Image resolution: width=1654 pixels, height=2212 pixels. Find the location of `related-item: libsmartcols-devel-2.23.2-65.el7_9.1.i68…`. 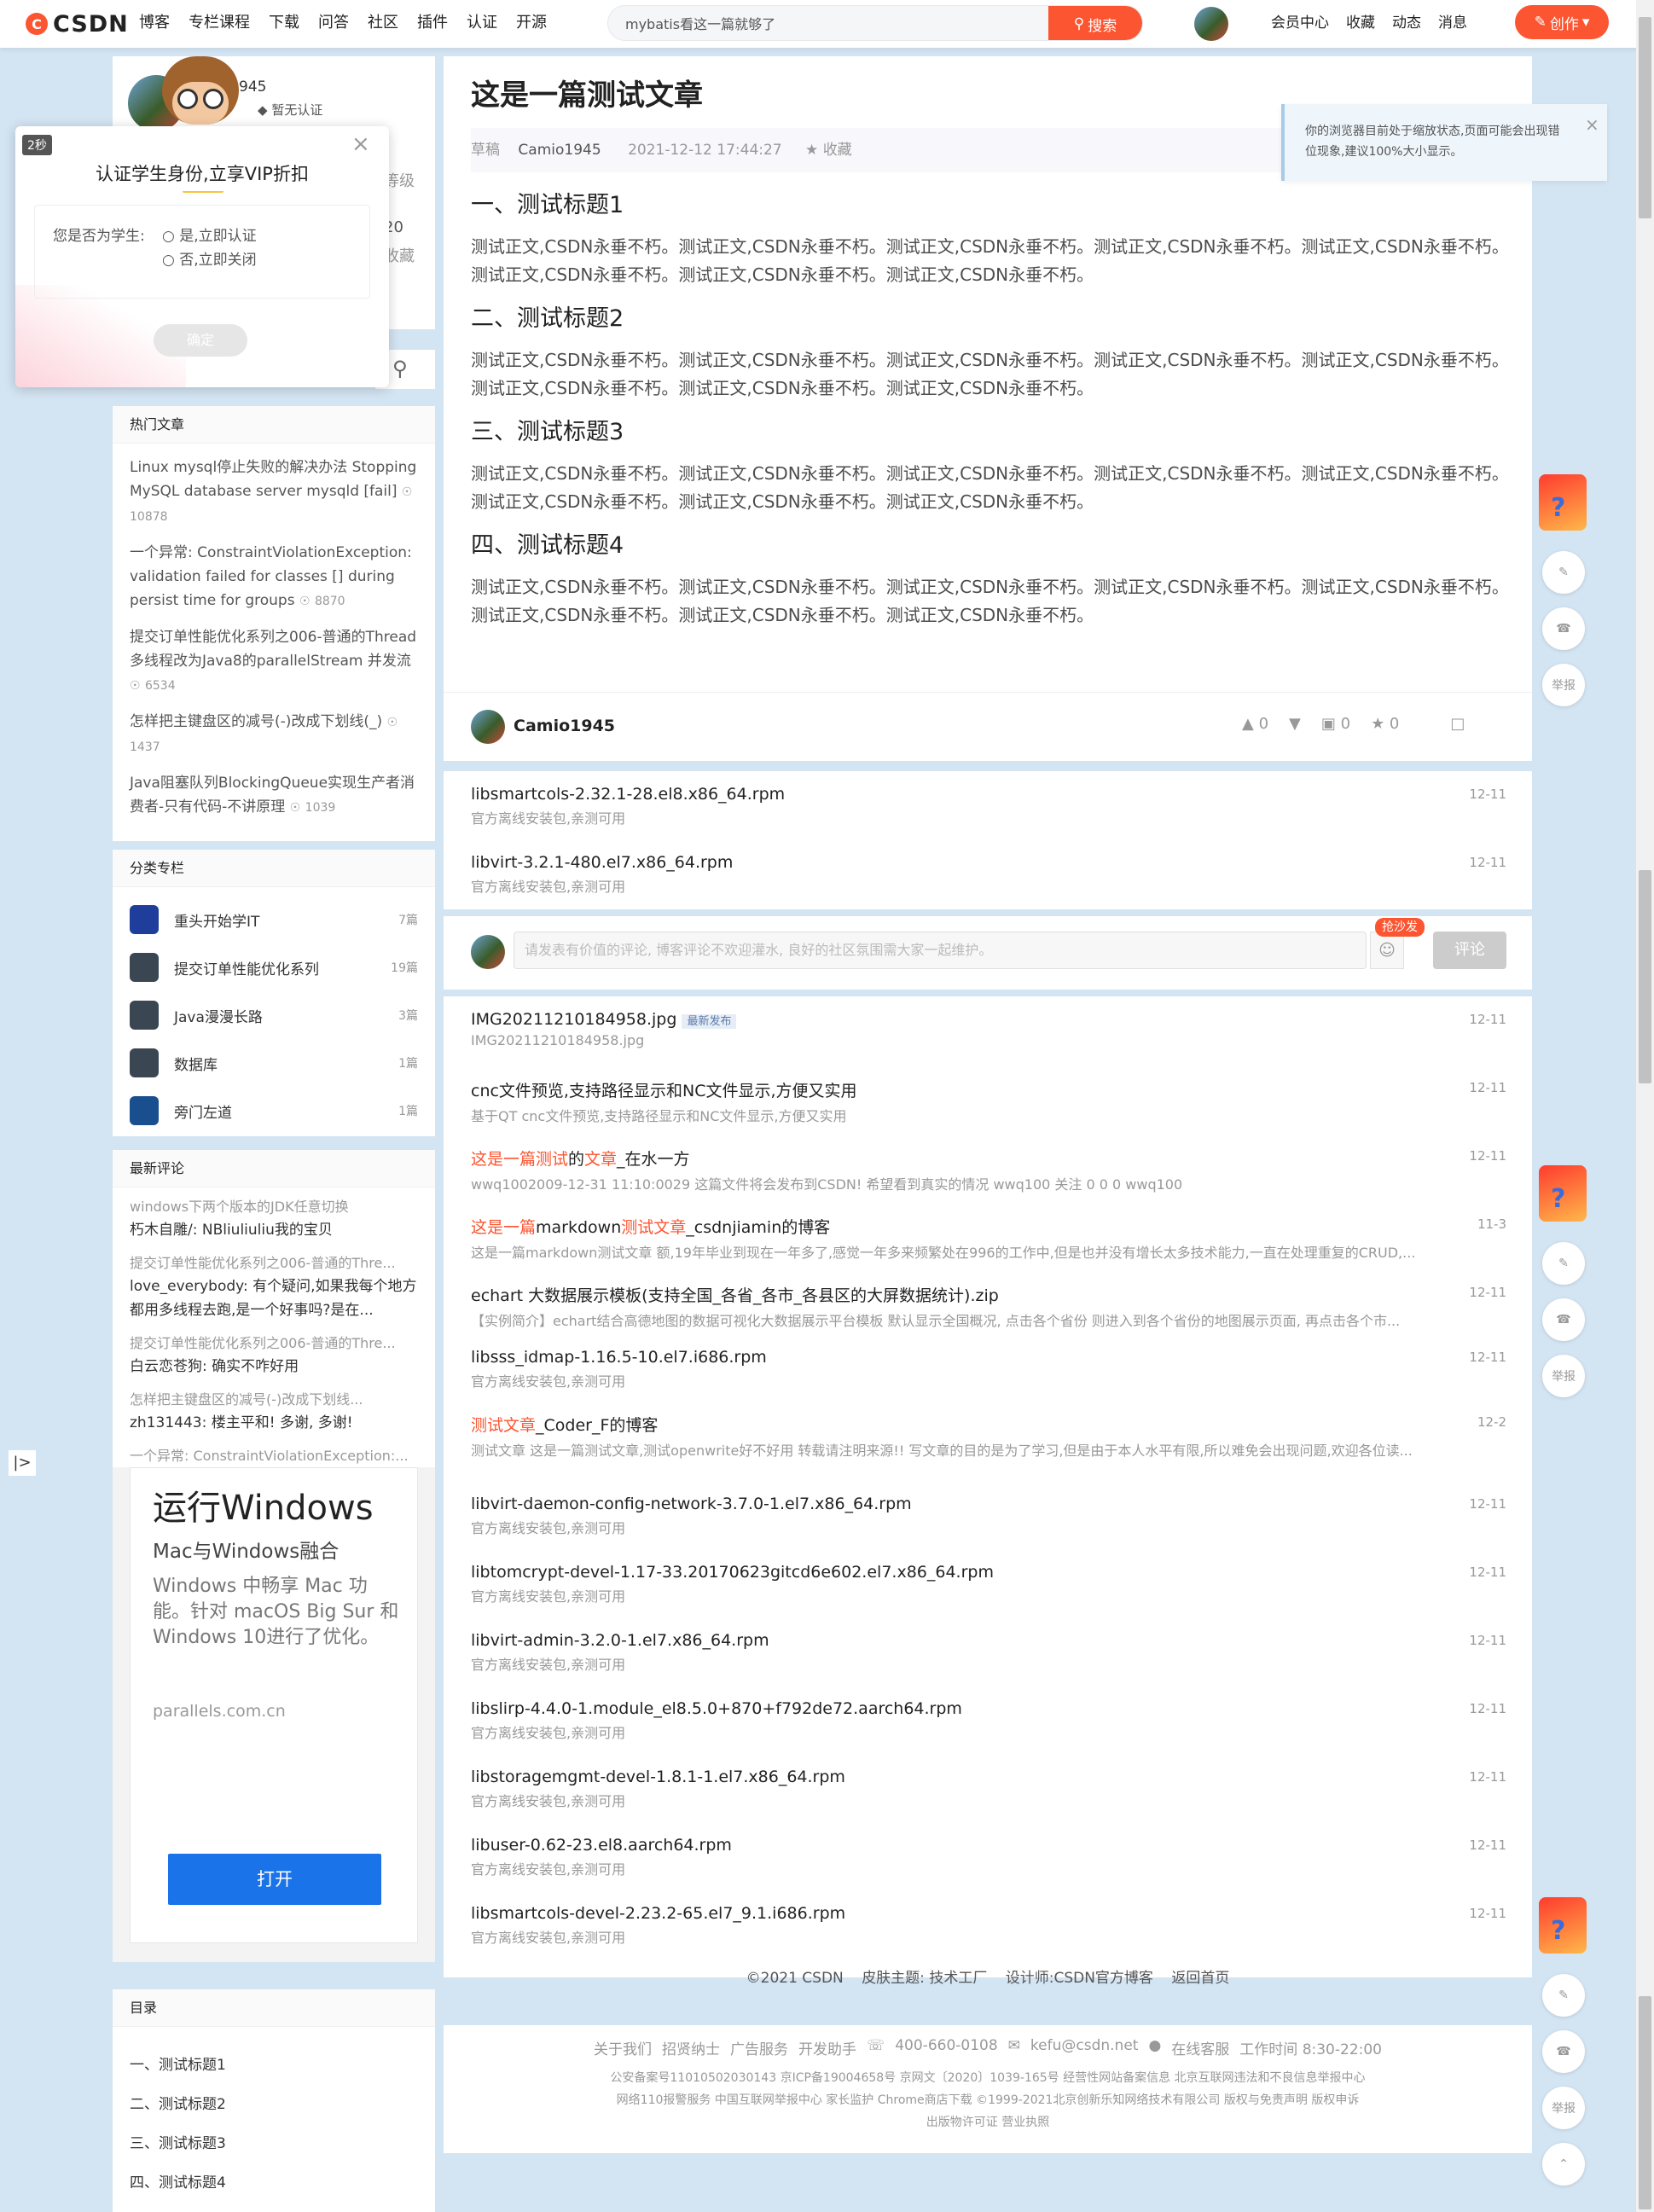

related-item: libsmartcols-devel-2.23.2-65.el7_9.1.i68… is located at coordinates (988, 1924).